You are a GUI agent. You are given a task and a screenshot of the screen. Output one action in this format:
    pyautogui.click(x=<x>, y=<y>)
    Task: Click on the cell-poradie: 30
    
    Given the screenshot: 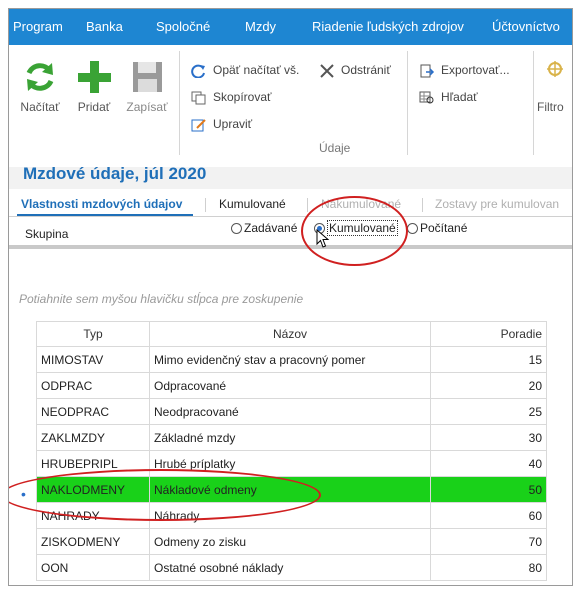 What is the action you would take?
    pyautogui.click(x=488, y=437)
    